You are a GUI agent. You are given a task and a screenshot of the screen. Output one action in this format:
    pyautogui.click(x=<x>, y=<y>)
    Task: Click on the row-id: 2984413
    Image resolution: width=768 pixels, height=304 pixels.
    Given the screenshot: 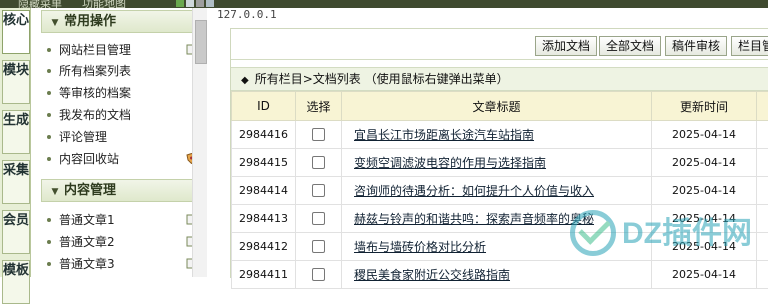 What is the action you would take?
    pyautogui.click(x=264, y=219)
    